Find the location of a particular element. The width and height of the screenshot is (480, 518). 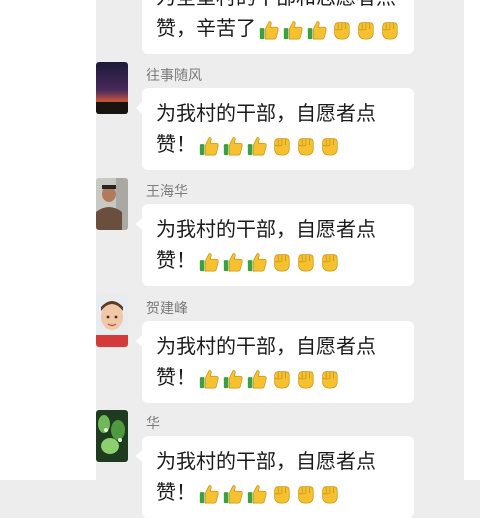

message-text: 赞，辛苦了 is located at coordinates (206, 28).